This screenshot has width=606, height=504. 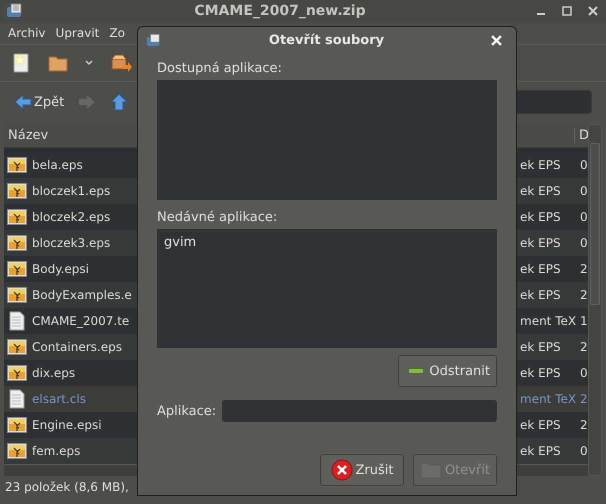 I want to click on file-name: Engine.epsi, so click(x=67, y=425).